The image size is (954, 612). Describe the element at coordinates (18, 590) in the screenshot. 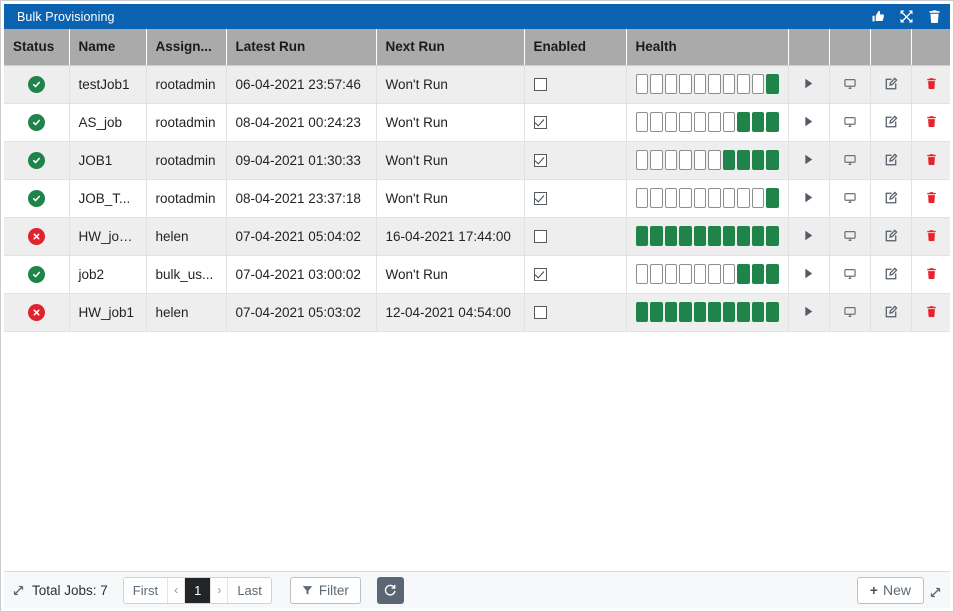

I see `resize-handle-icon` at that location.